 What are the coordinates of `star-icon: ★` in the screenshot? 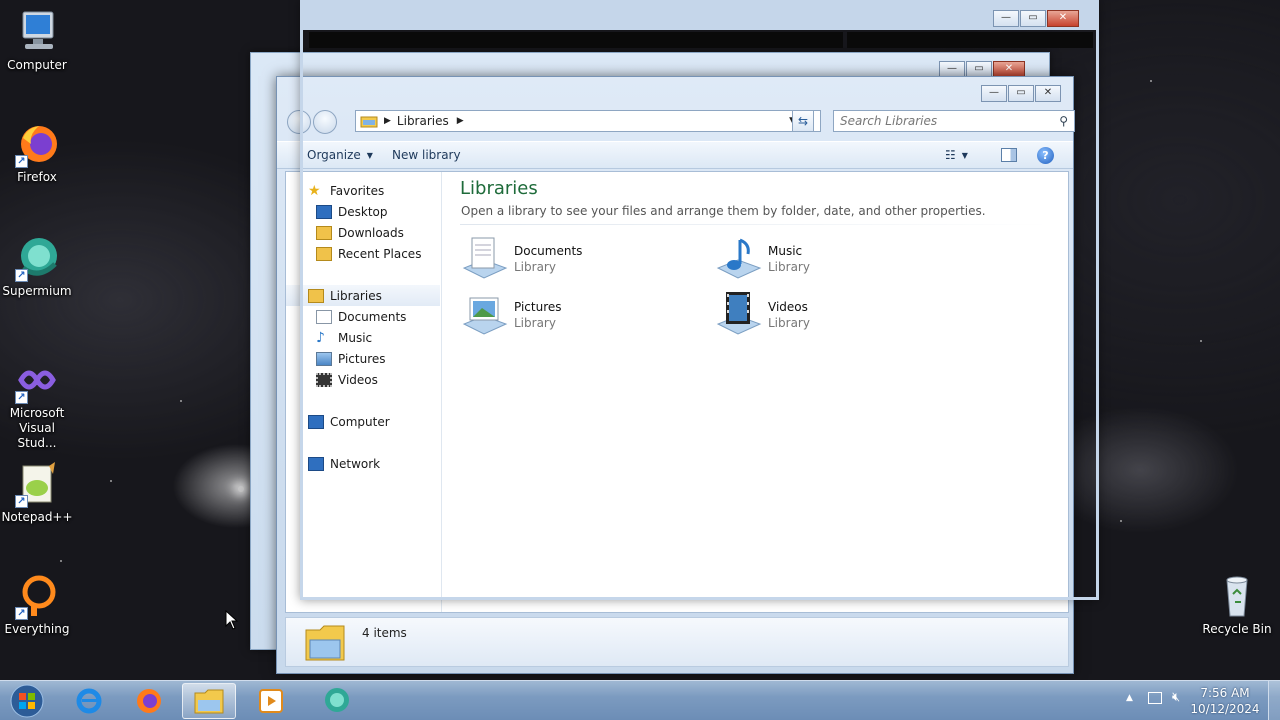 It's located at (314, 190).